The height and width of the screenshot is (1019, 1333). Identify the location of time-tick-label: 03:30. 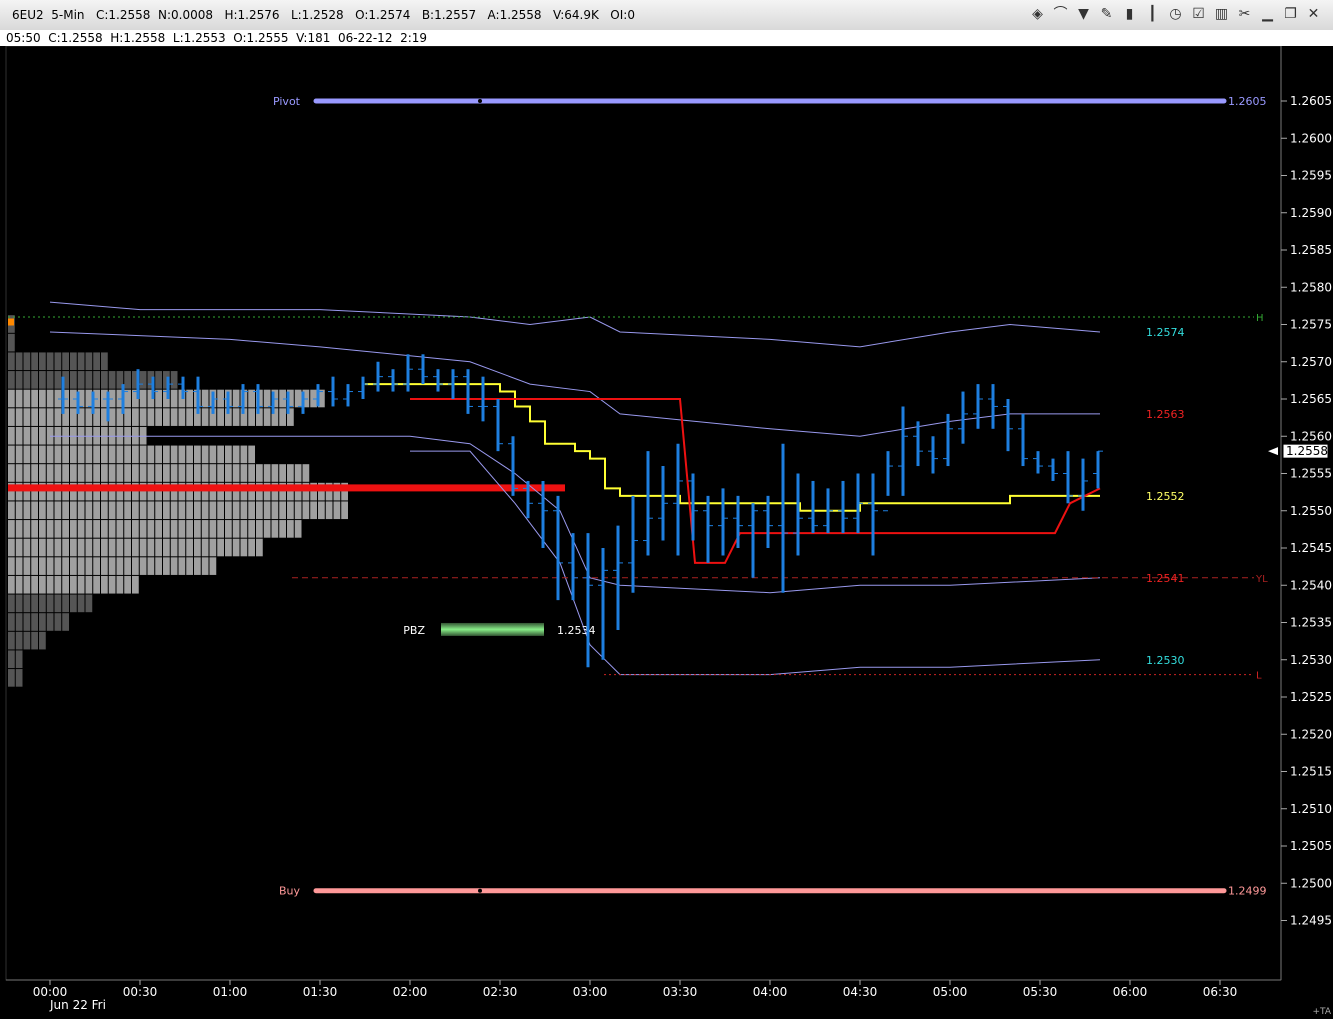
(680, 992).